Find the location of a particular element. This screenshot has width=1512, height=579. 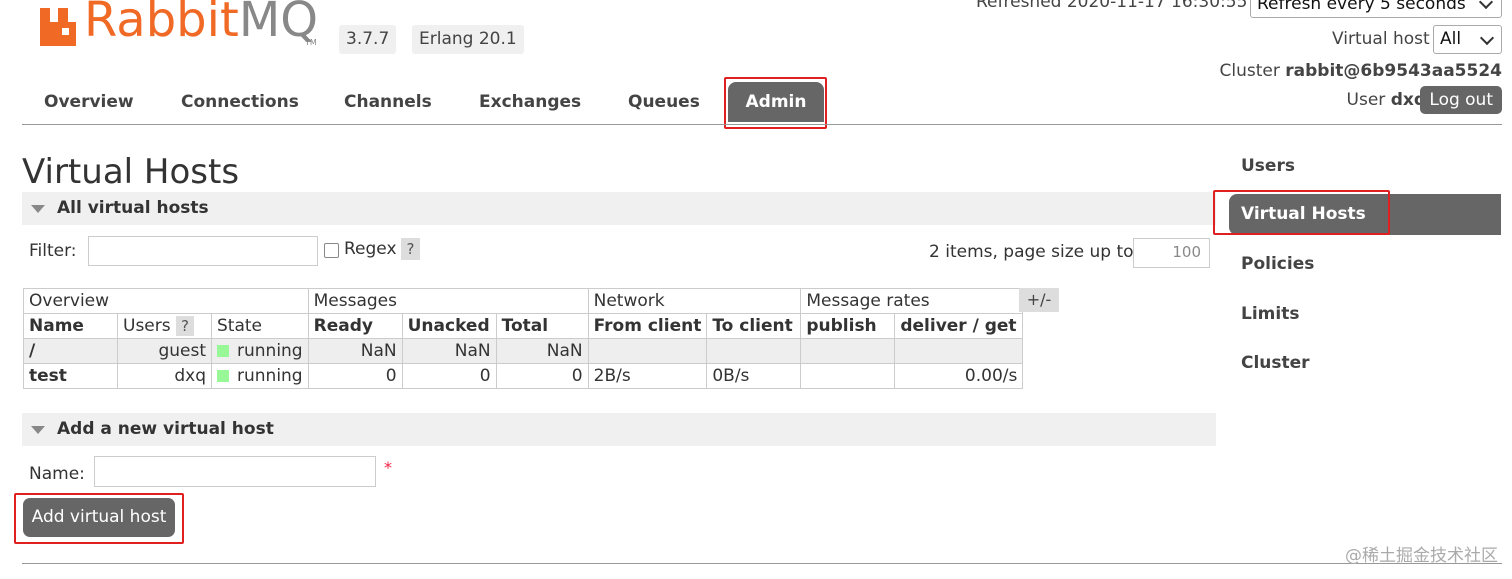

tab-overview: Overview is located at coordinates (89, 102).